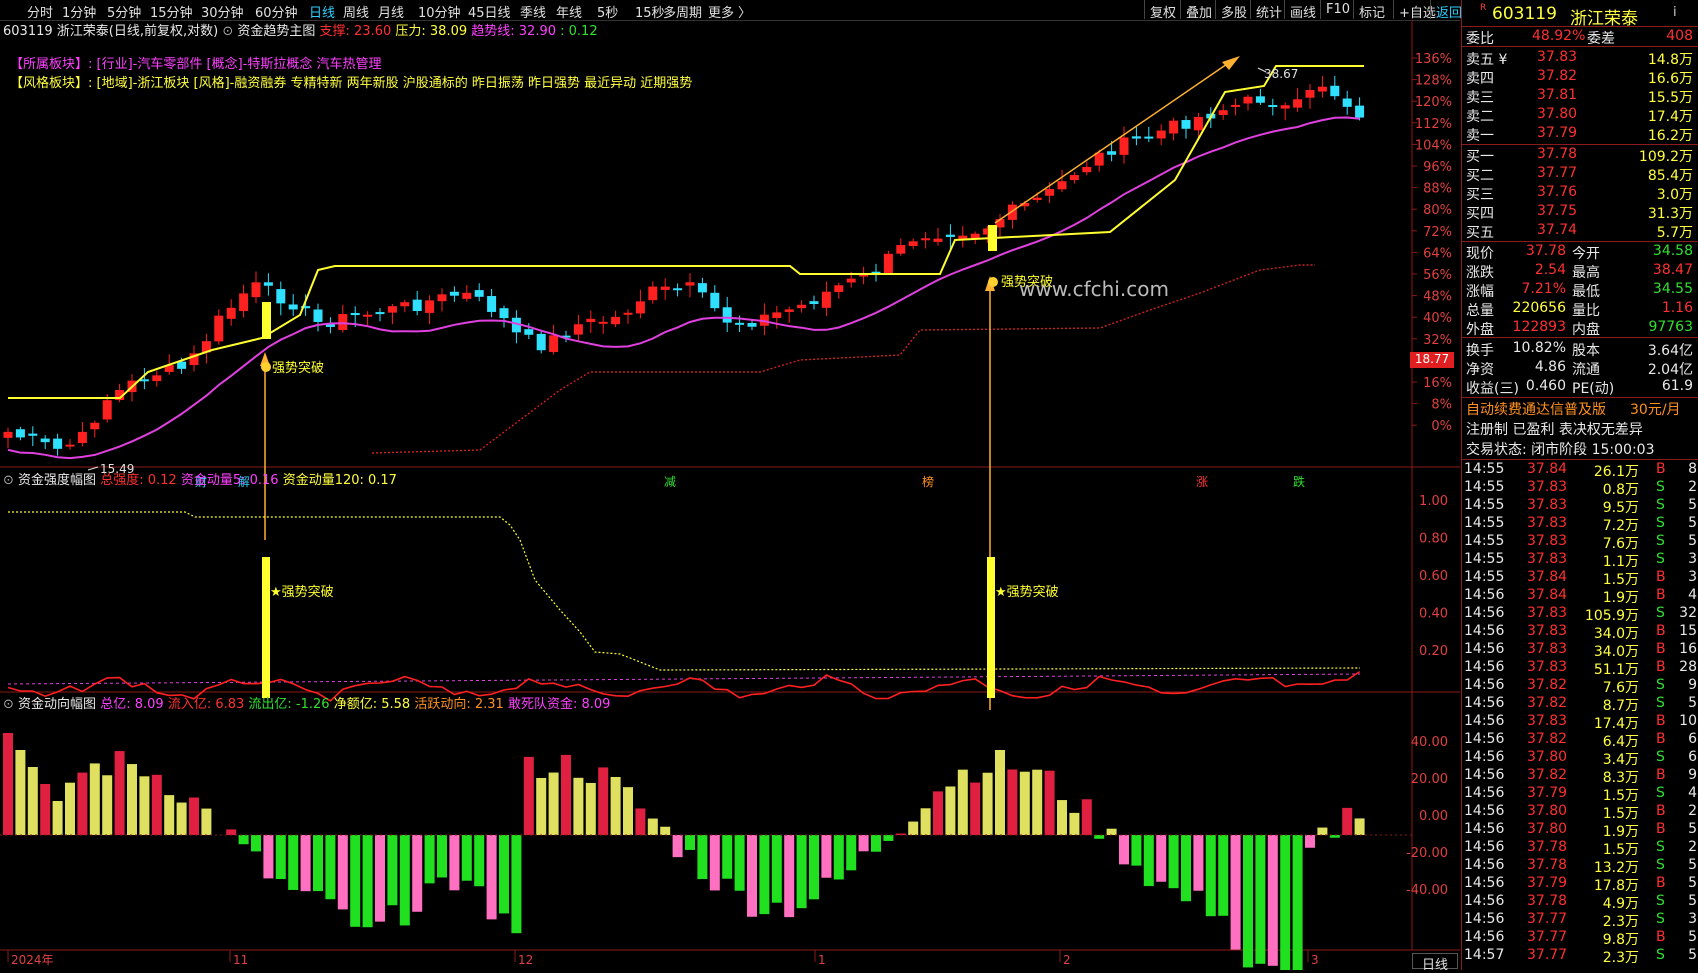 This screenshot has width=1698, height=973. Describe the element at coordinates (1433, 59) in the screenshot. I see `pct-axis-label: 136%` at that location.